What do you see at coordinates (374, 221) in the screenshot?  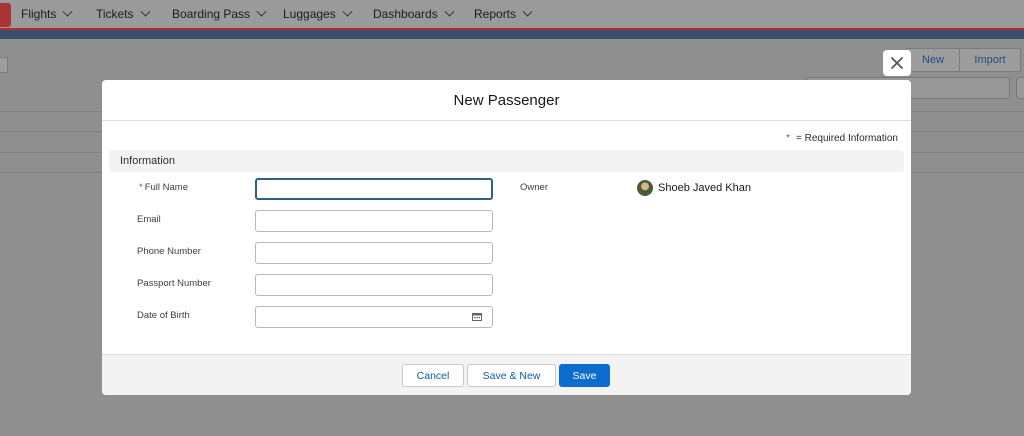 I see `email-input` at bounding box center [374, 221].